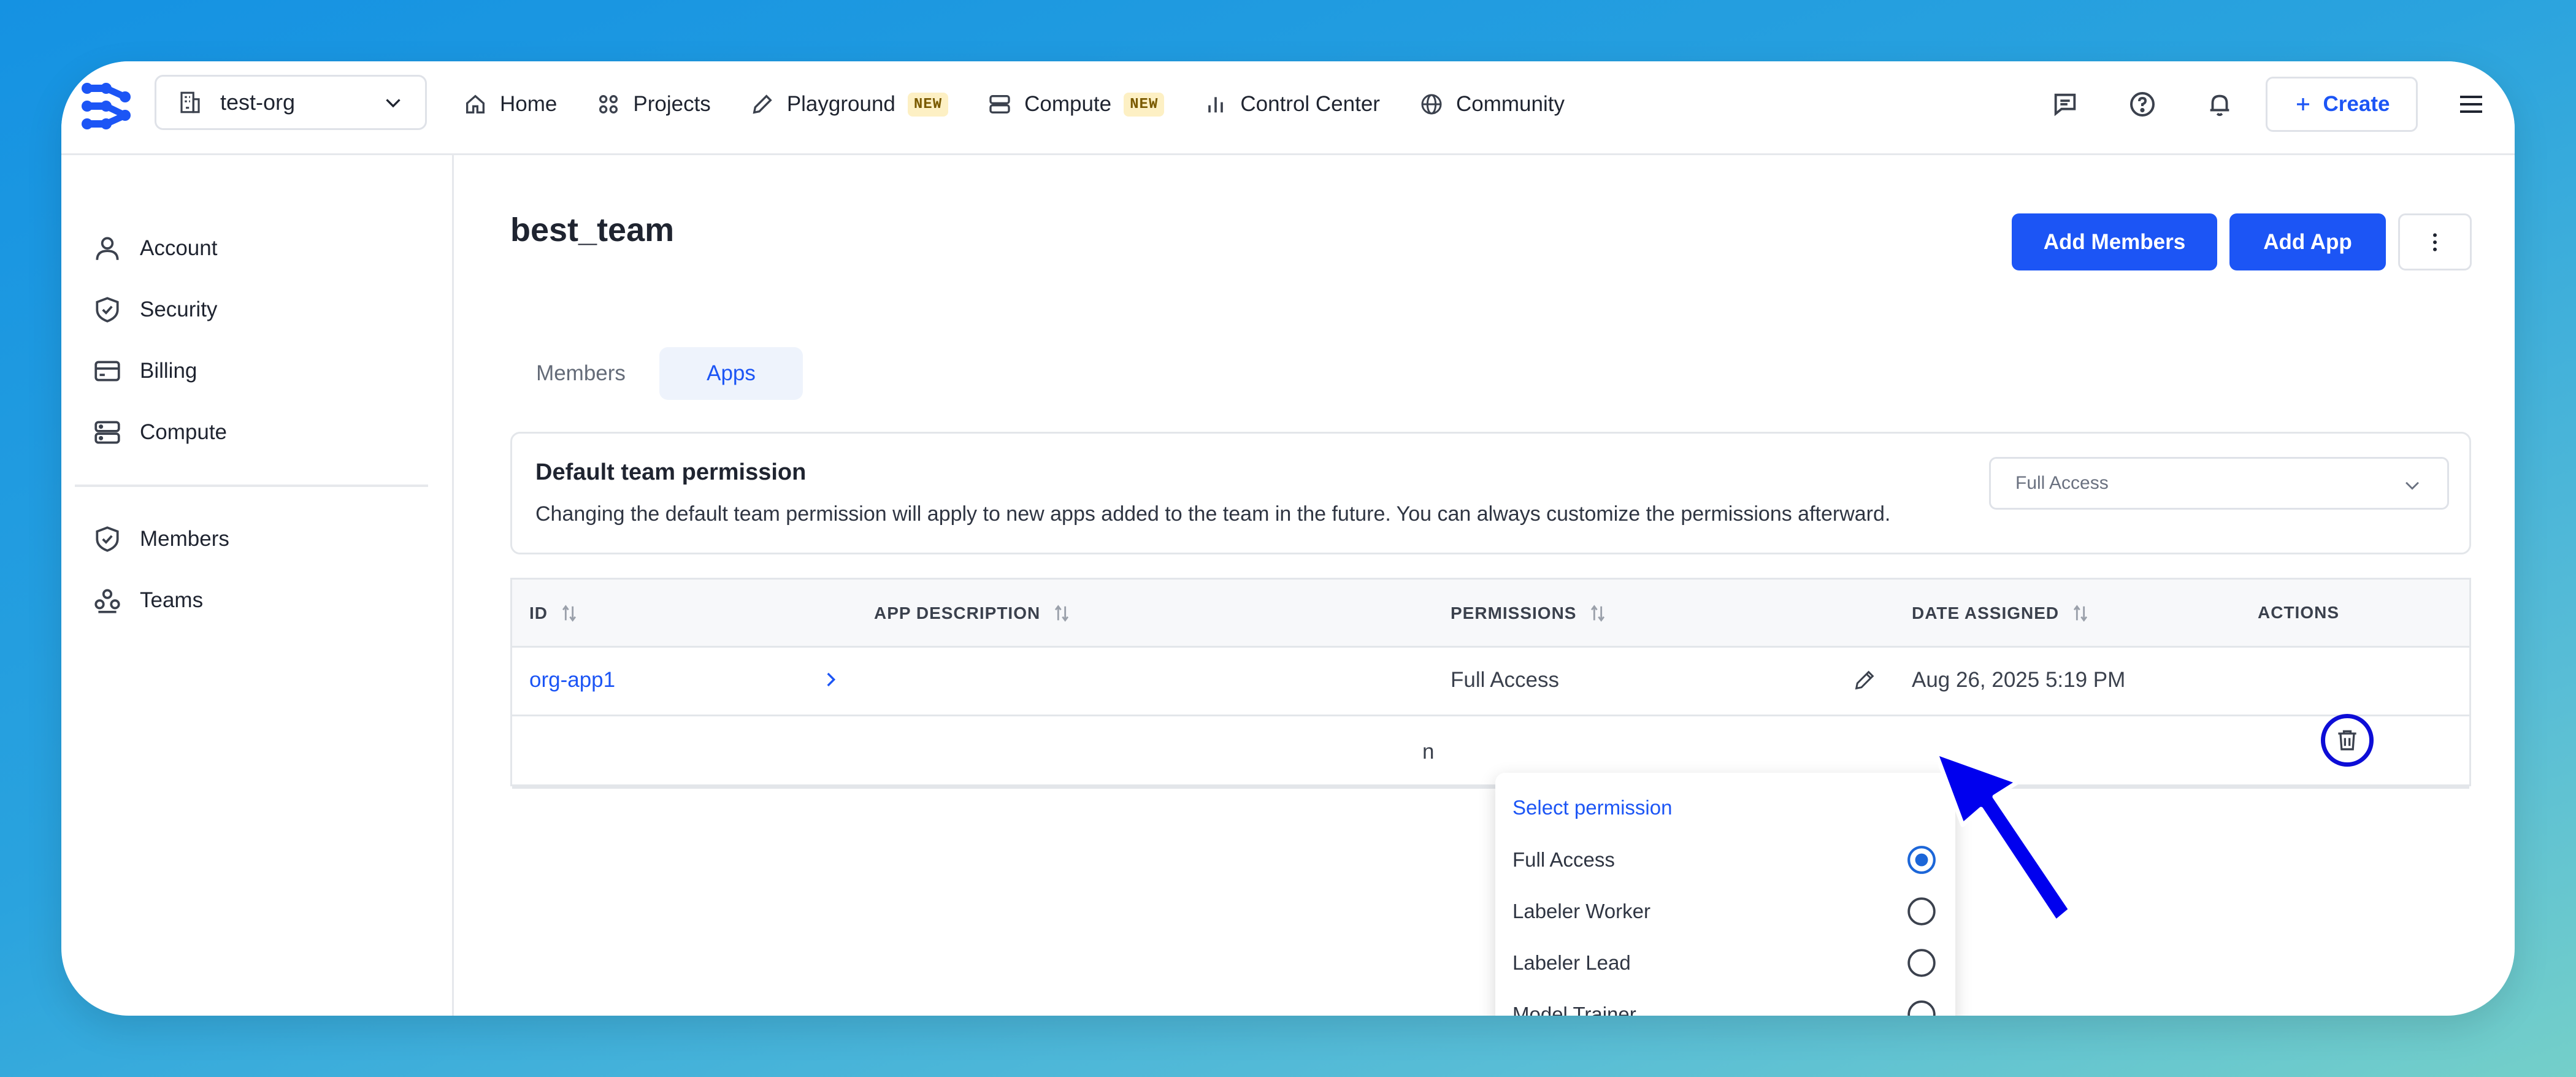  I want to click on help-icon, so click(2142, 104).